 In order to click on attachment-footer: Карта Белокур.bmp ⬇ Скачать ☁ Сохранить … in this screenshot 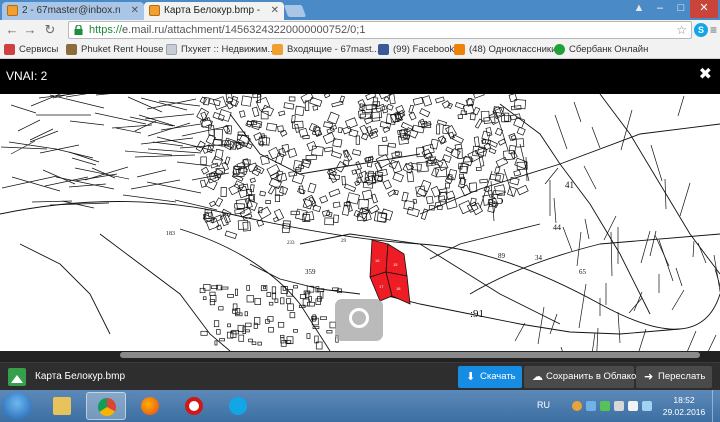, I will do `click(360, 376)`.